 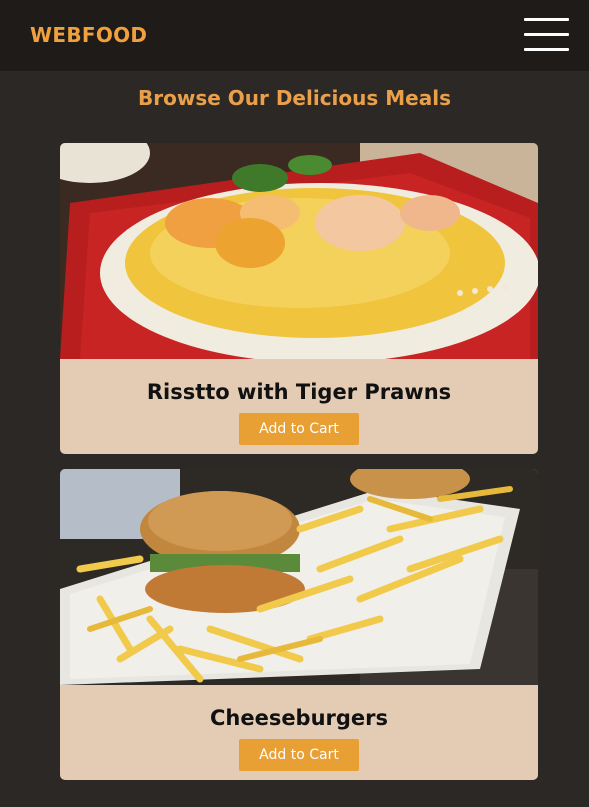 What do you see at coordinates (299, 718) in the screenshot?
I see `meal-title: Cheeseburgers` at bounding box center [299, 718].